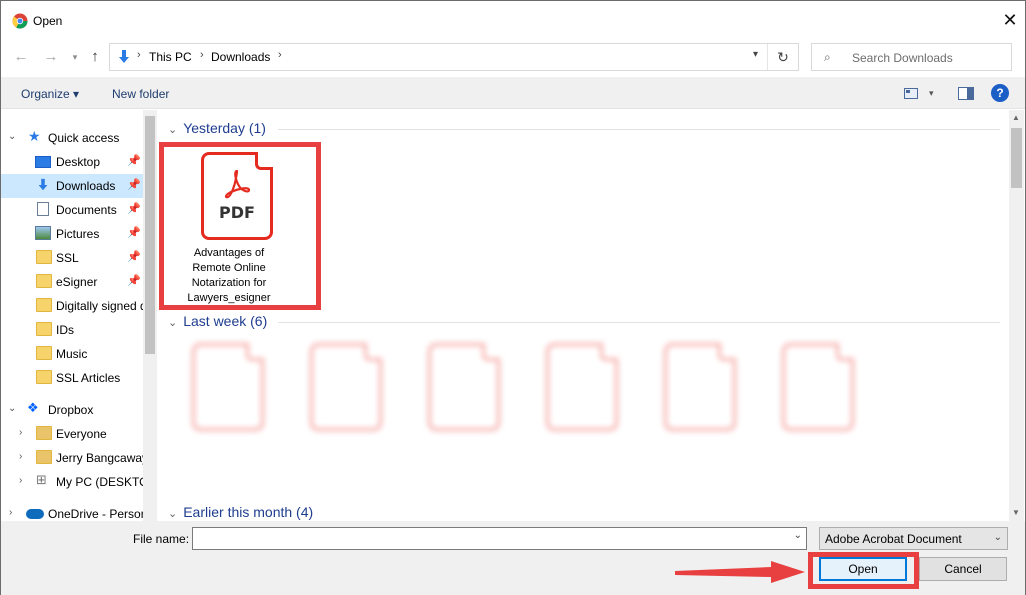  I want to click on file-list-scrollbar: ▲ ▼, so click(1016, 315).